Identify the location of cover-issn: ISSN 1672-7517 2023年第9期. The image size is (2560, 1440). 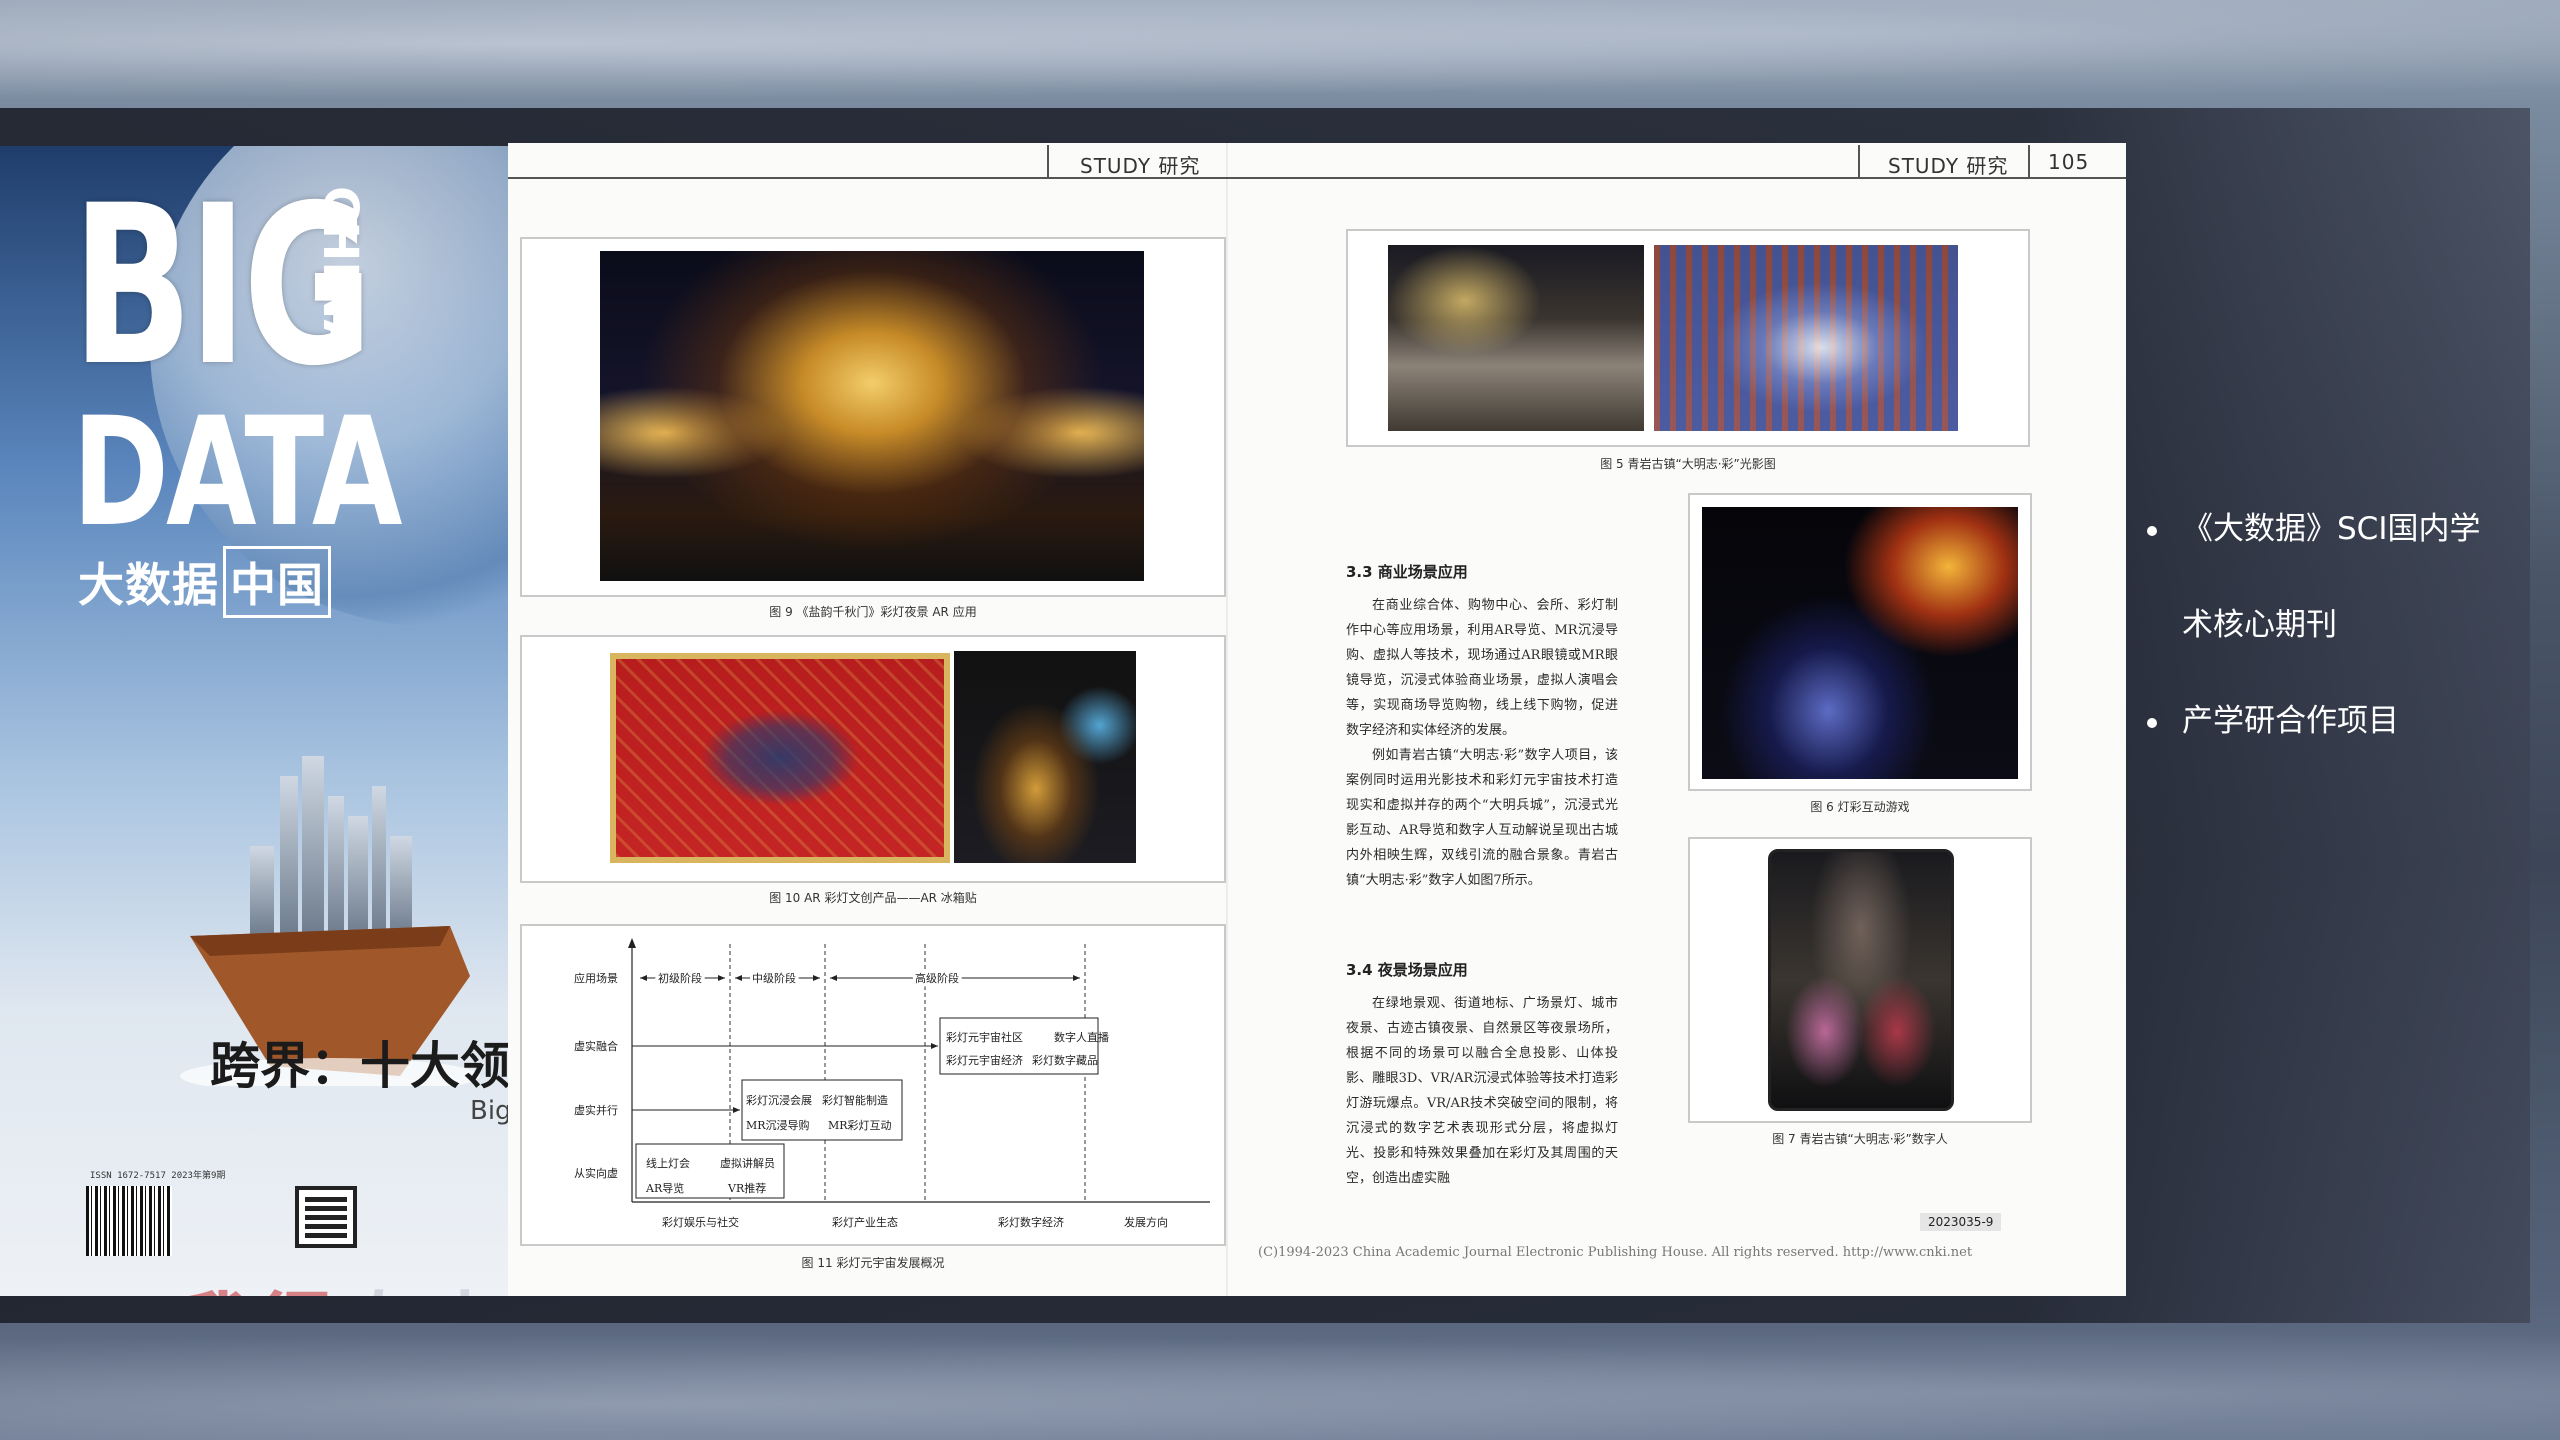
(158, 1176).